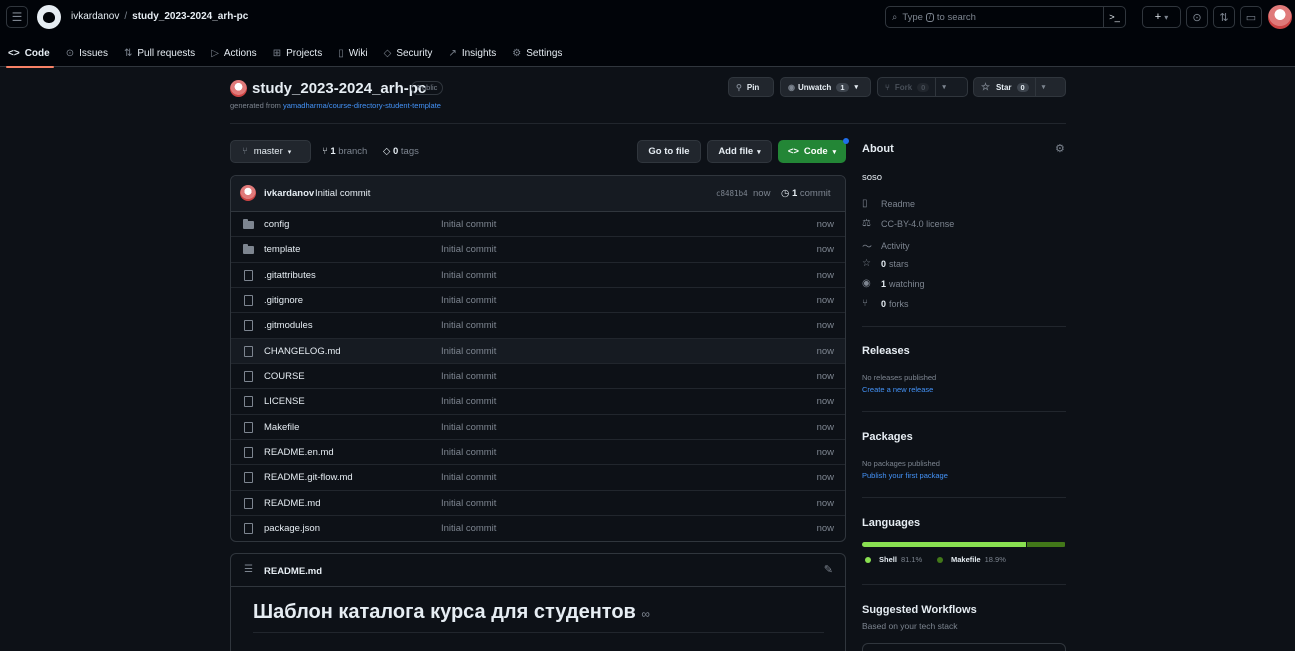  I want to click on commit-author-avatar, so click(248, 193).